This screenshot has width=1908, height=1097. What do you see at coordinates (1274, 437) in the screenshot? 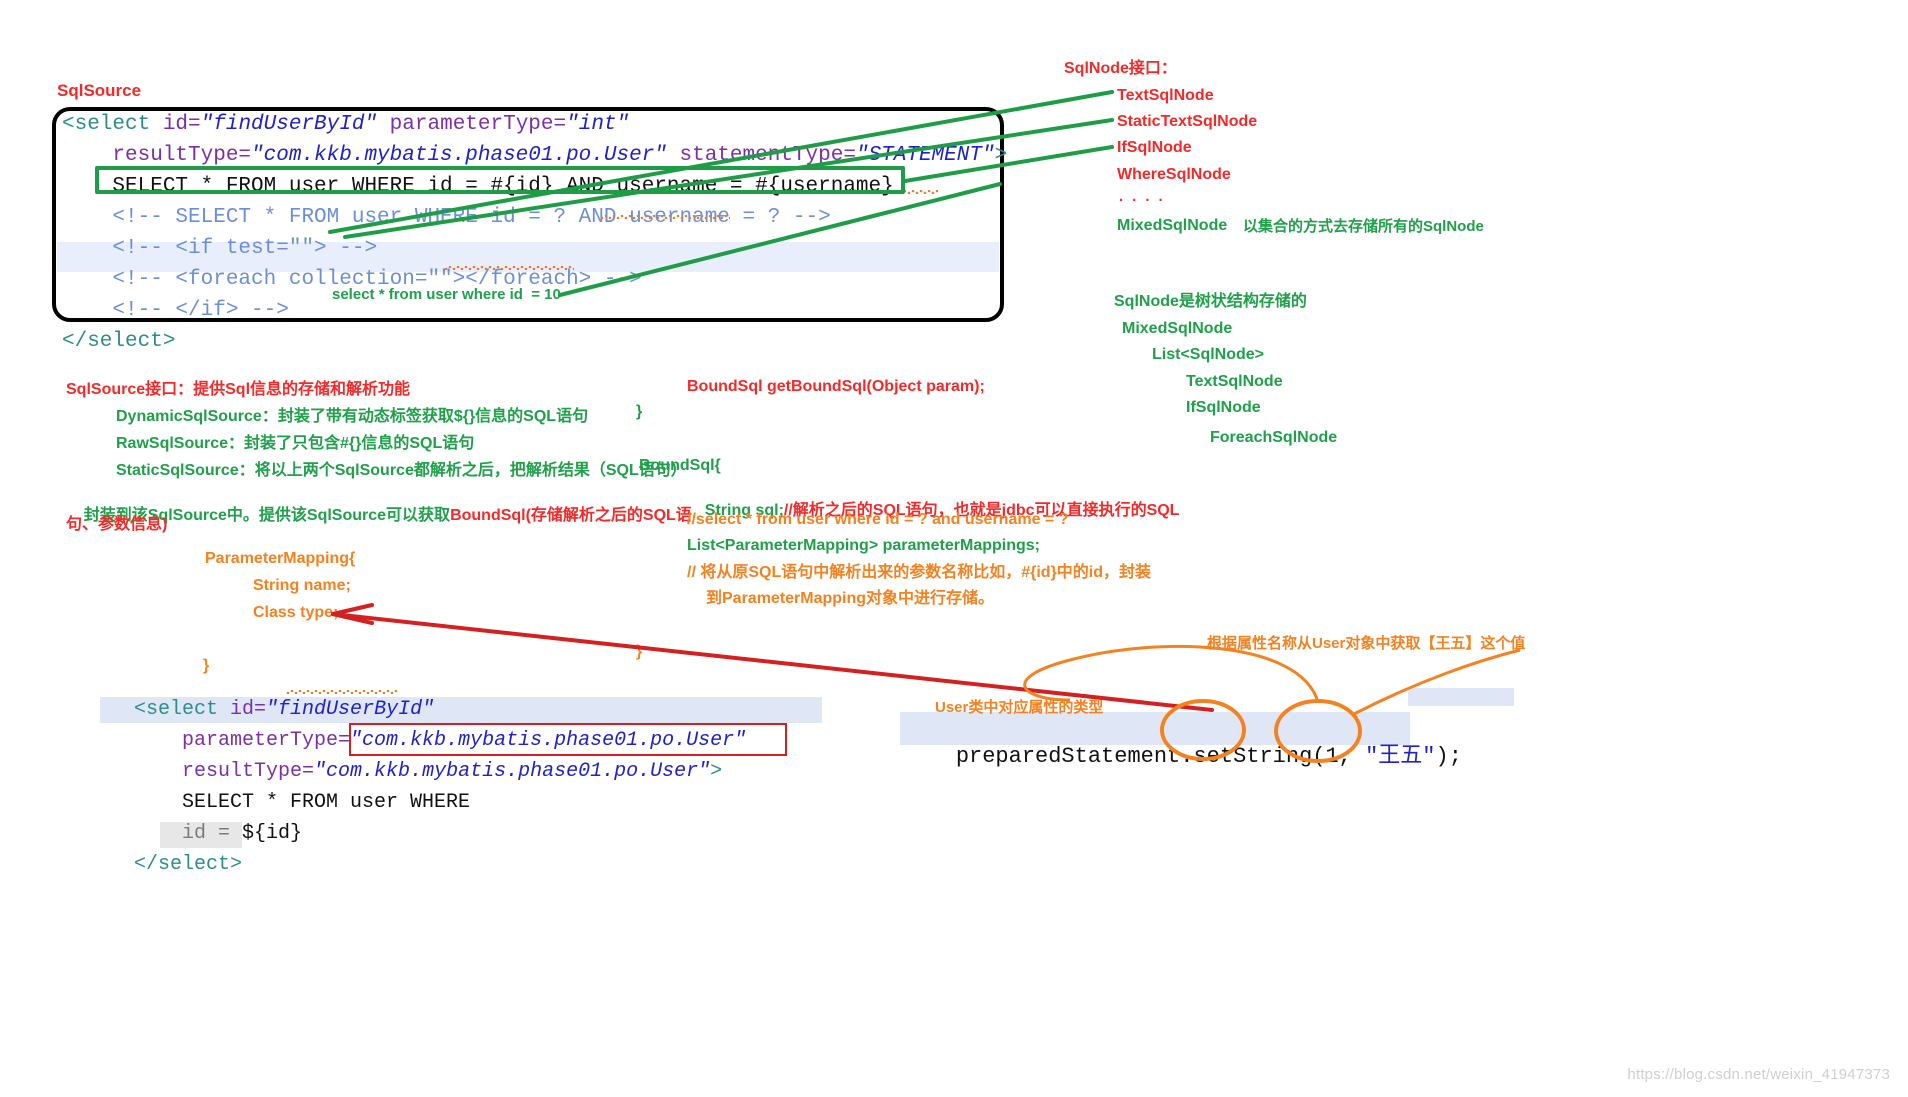
I see `tree-item-foreachsqlnode: ForeachSqlNode` at bounding box center [1274, 437].